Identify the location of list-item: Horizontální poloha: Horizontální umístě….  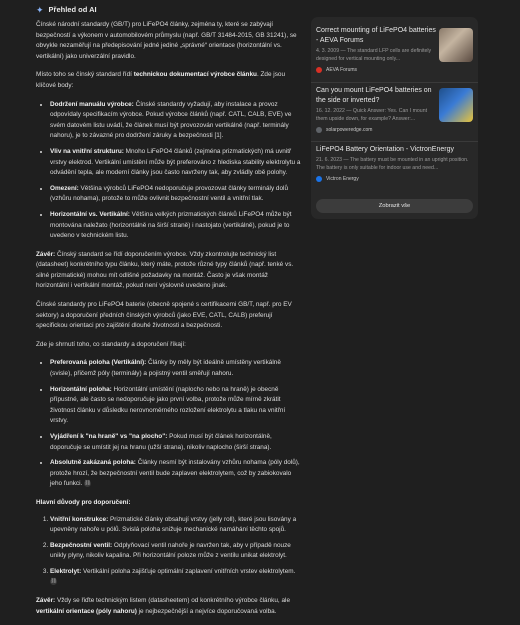
(176, 406).